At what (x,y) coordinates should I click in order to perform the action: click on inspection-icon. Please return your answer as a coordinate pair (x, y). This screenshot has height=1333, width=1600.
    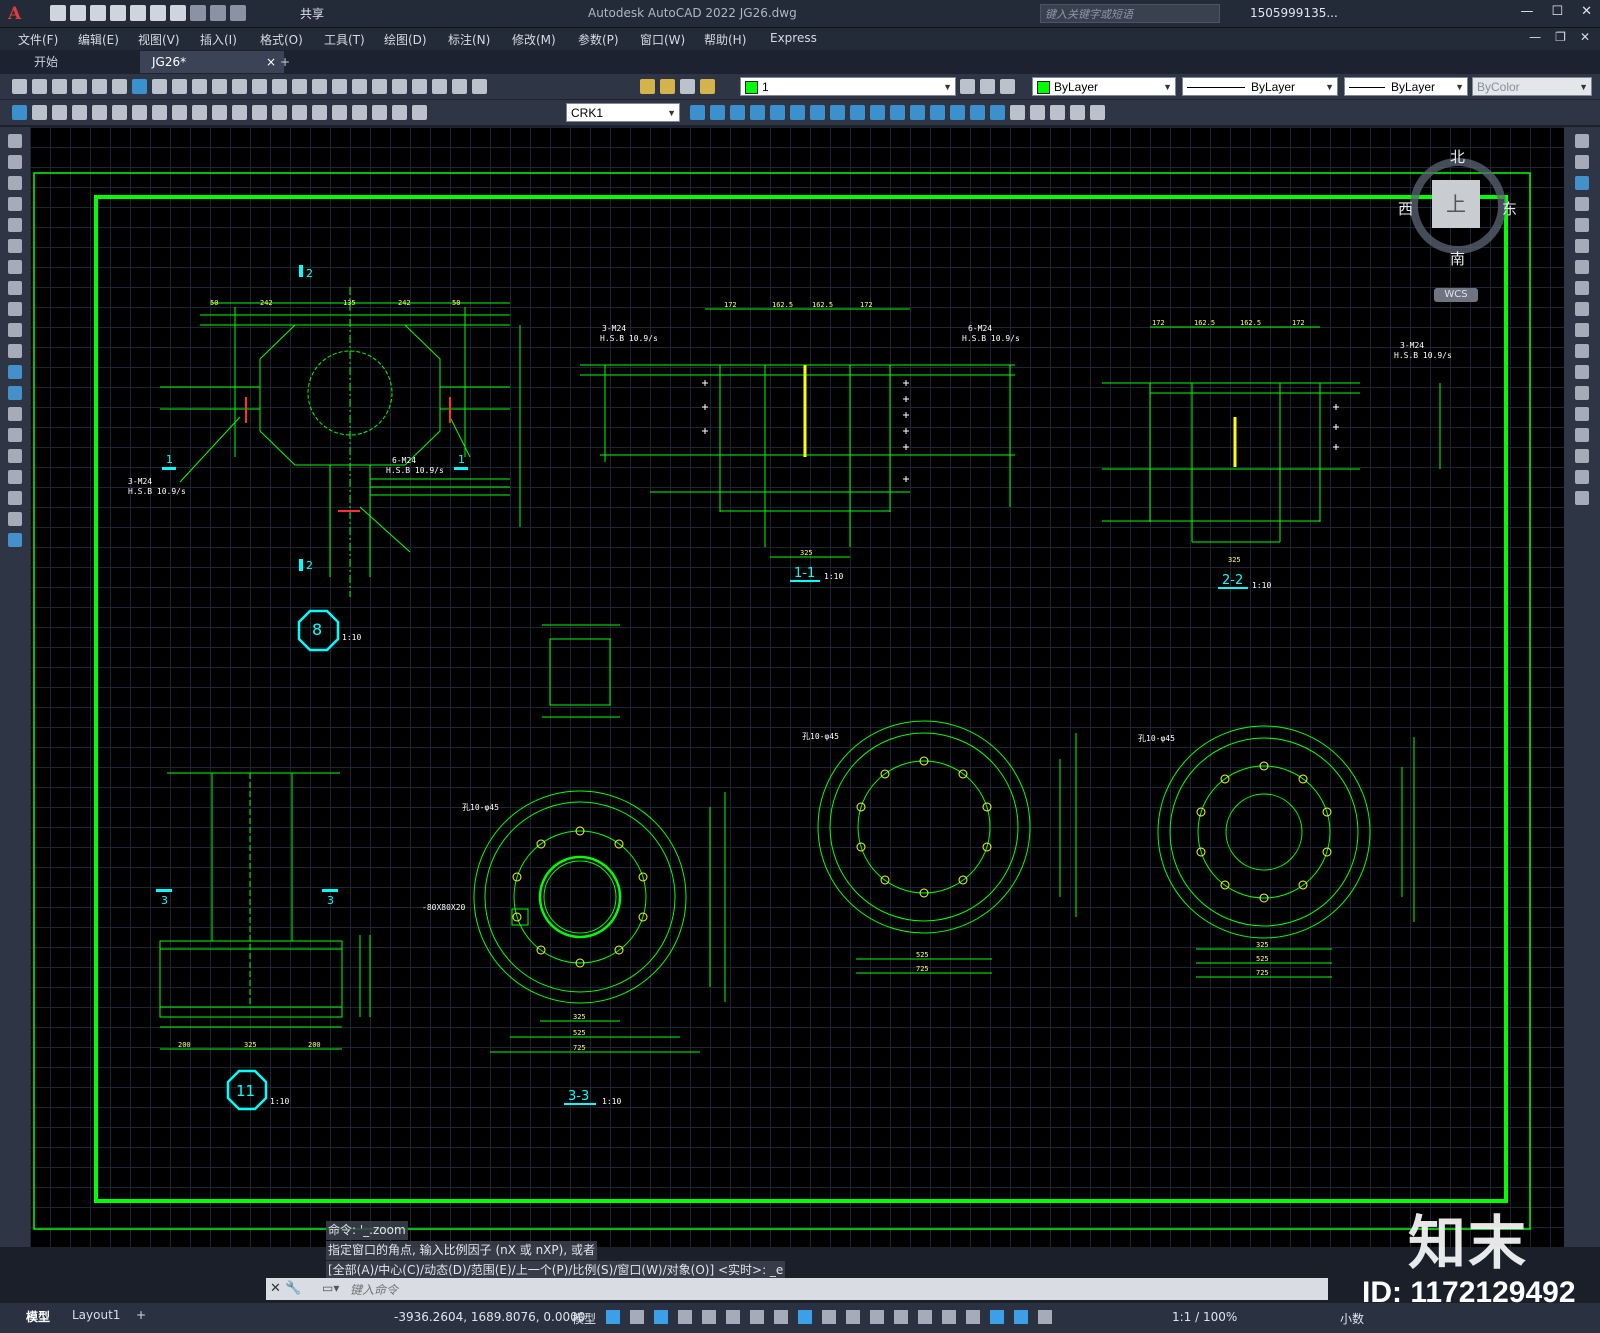
    Looking at the image, I should click on (339, 112).